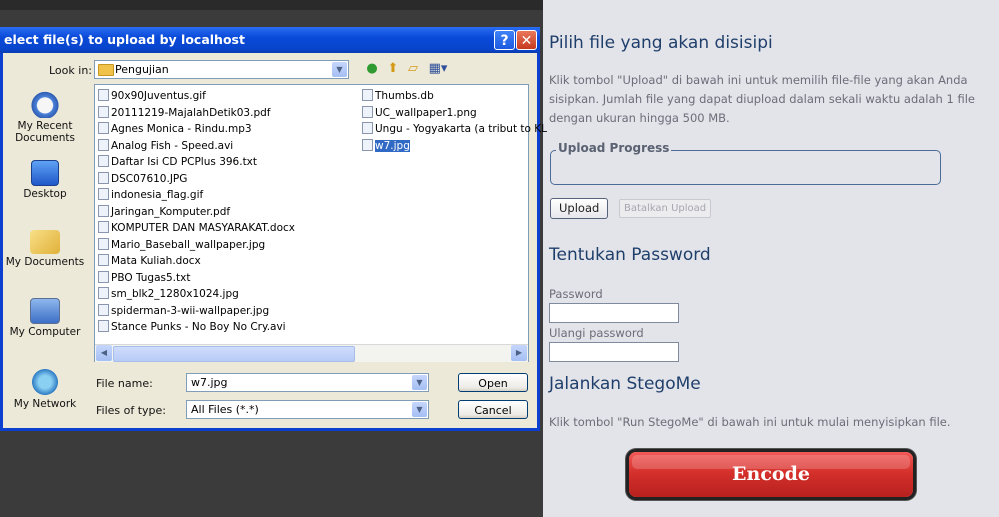 The width and height of the screenshot is (999, 517). What do you see at coordinates (104, 353) in the screenshot?
I see `scroll-left-icon: ◀` at bounding box center [104, 353].